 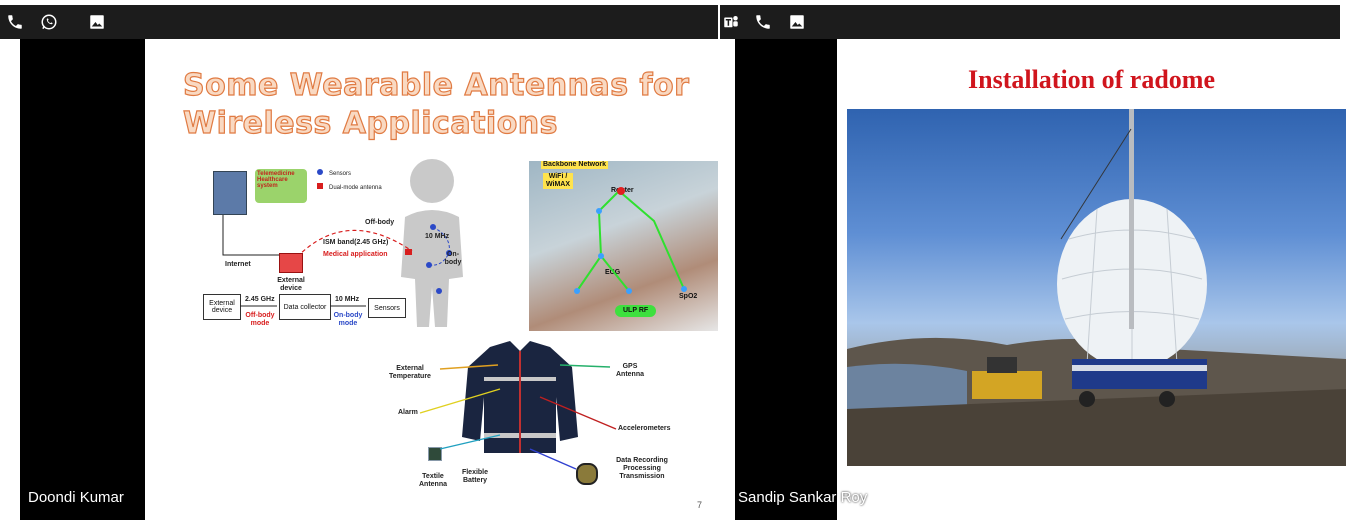 What do you see at coordinates (518, 417) in the screenshot?
I see `jacket-pointer-lines` at bounding box center [518, 417].